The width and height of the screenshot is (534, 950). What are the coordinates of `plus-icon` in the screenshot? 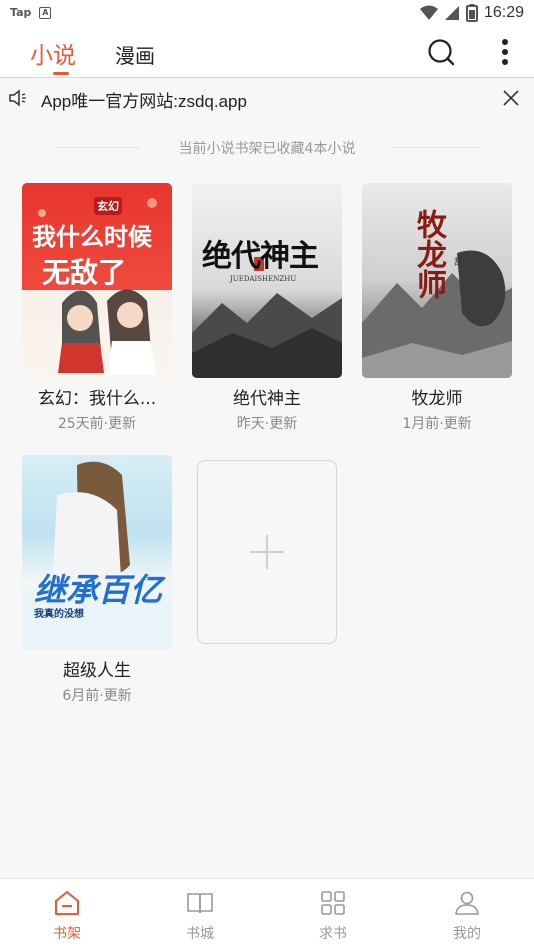 It's located at (267, 552).